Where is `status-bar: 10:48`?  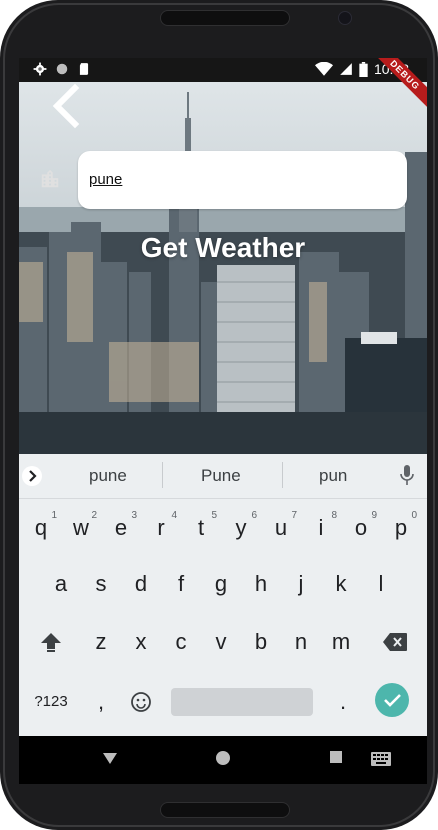
status-bar: 10:48 is located at coordinates (223, 70).